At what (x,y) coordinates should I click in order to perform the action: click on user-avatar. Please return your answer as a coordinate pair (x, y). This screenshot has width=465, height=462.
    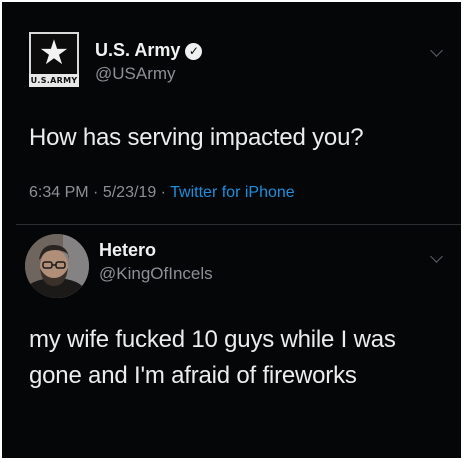
    Looking at the image, I should click on (57, 266).